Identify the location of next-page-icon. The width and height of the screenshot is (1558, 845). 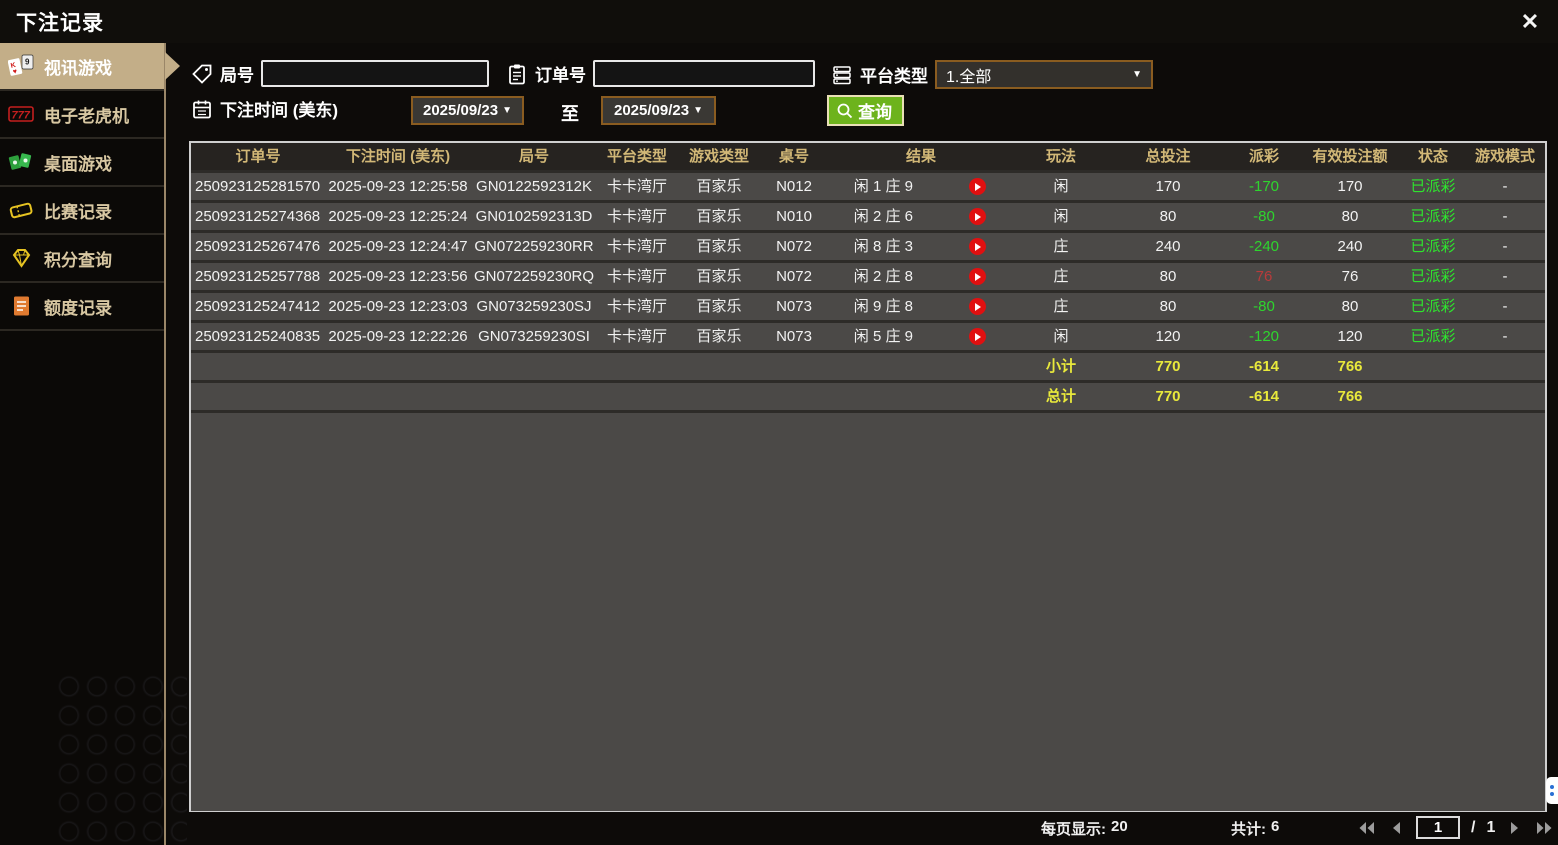
(1515, 828).